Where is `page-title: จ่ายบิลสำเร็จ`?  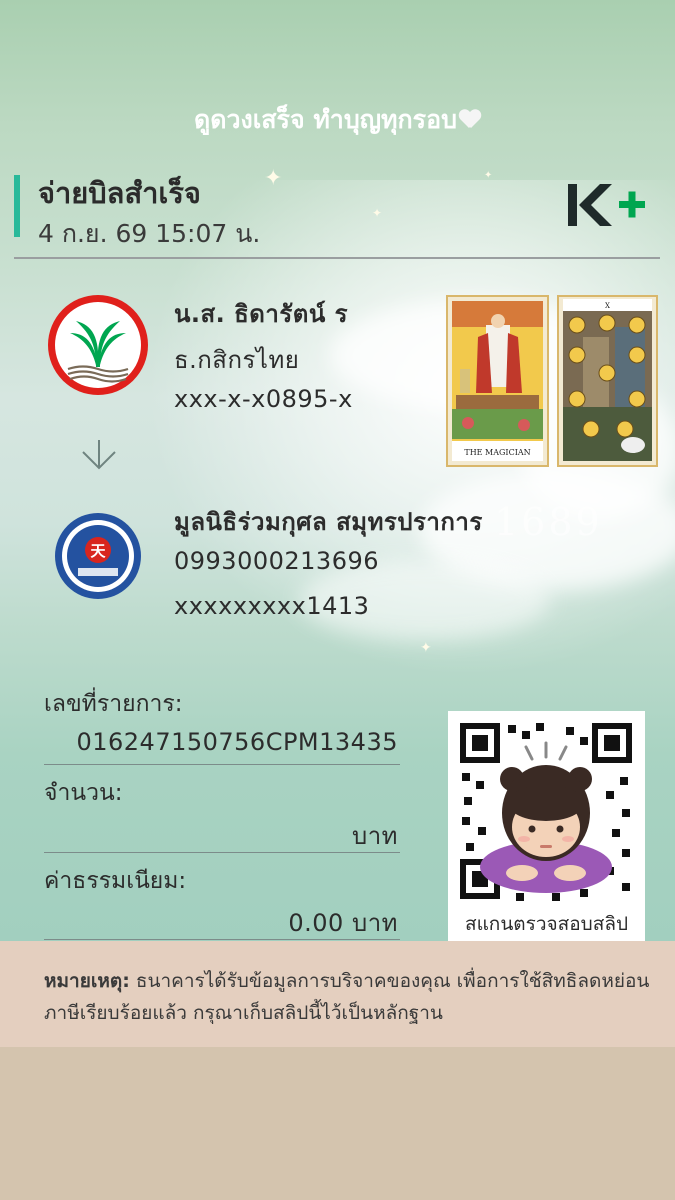 page-title: จ่ายบิลสำเร็จ is located at coordinates (119, 193).